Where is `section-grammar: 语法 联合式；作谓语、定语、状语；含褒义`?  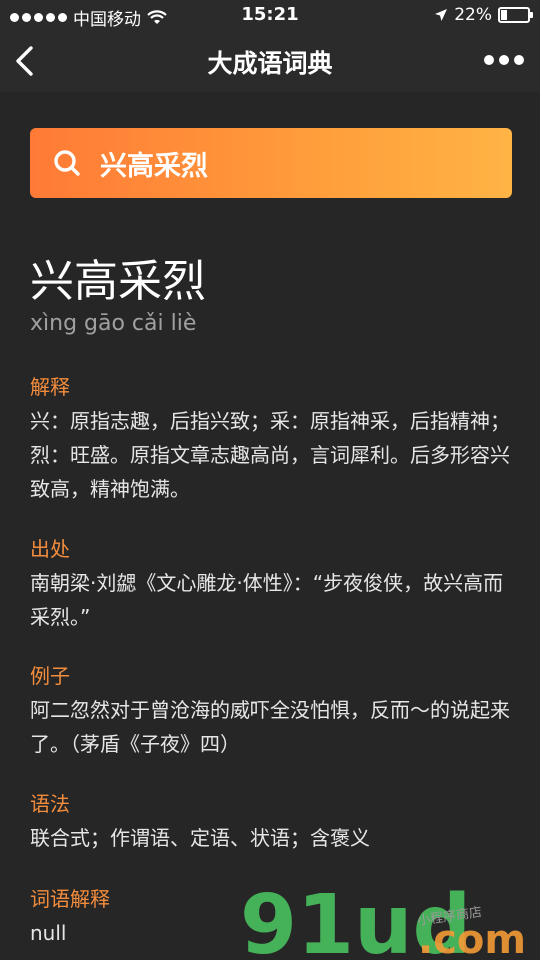 section-grammar: 语法 联合式；作谓语、定语、状语；含褒义 is located at coordinates (271, 822).